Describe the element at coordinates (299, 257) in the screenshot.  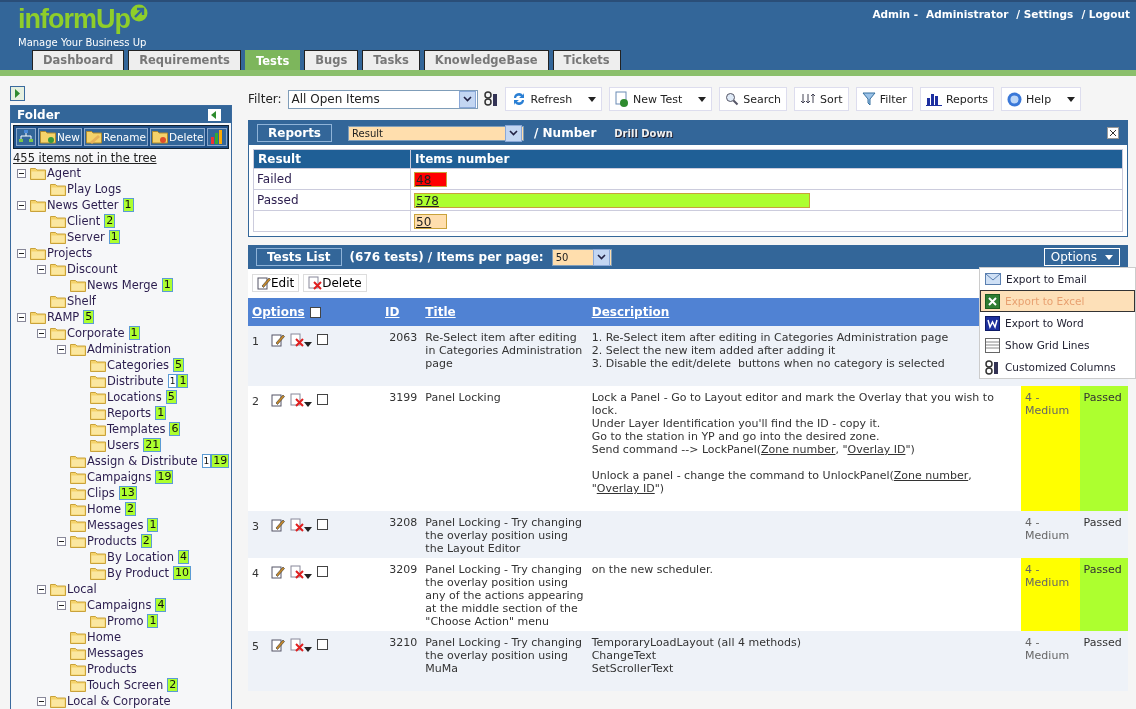
I see `panel-tab: Tests List` at that location.